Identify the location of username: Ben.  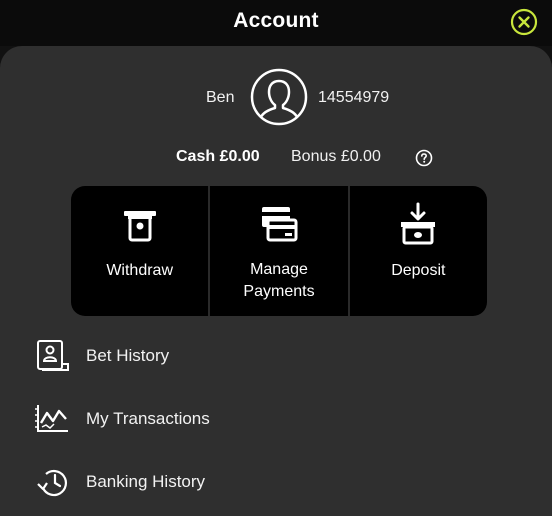
(220, 97).